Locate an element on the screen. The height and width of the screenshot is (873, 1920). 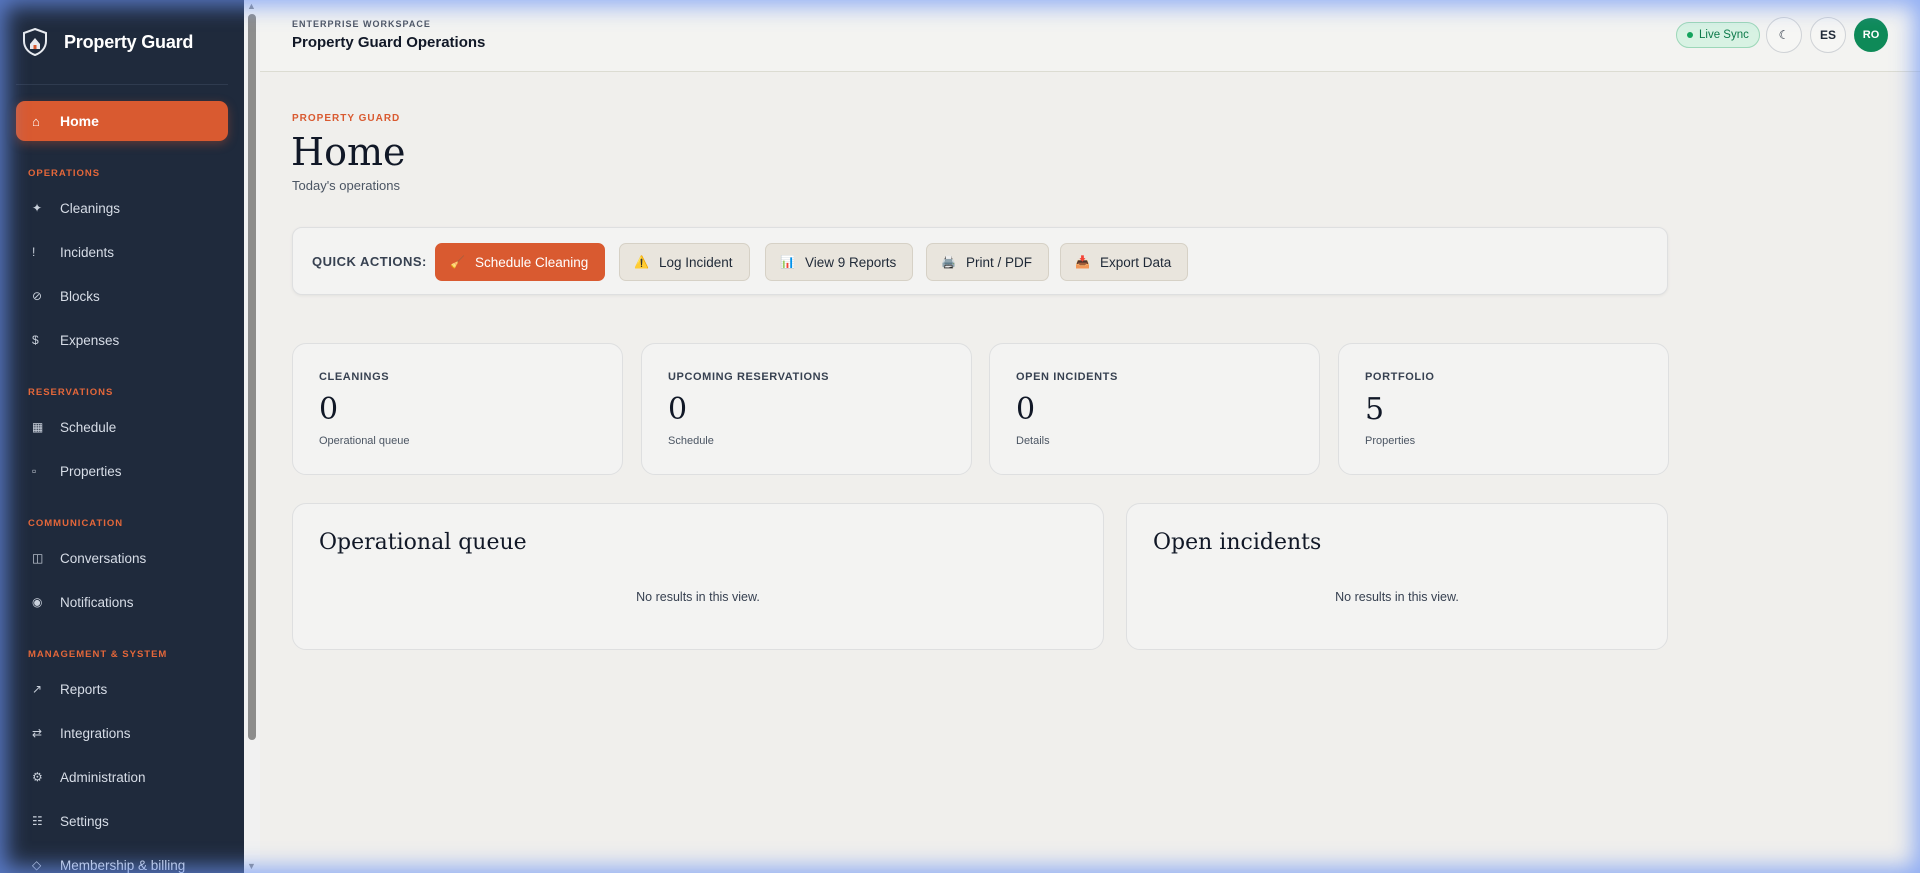
sidebar-item-conversations: ◫ Conversations is located at coordinates (89, 558).